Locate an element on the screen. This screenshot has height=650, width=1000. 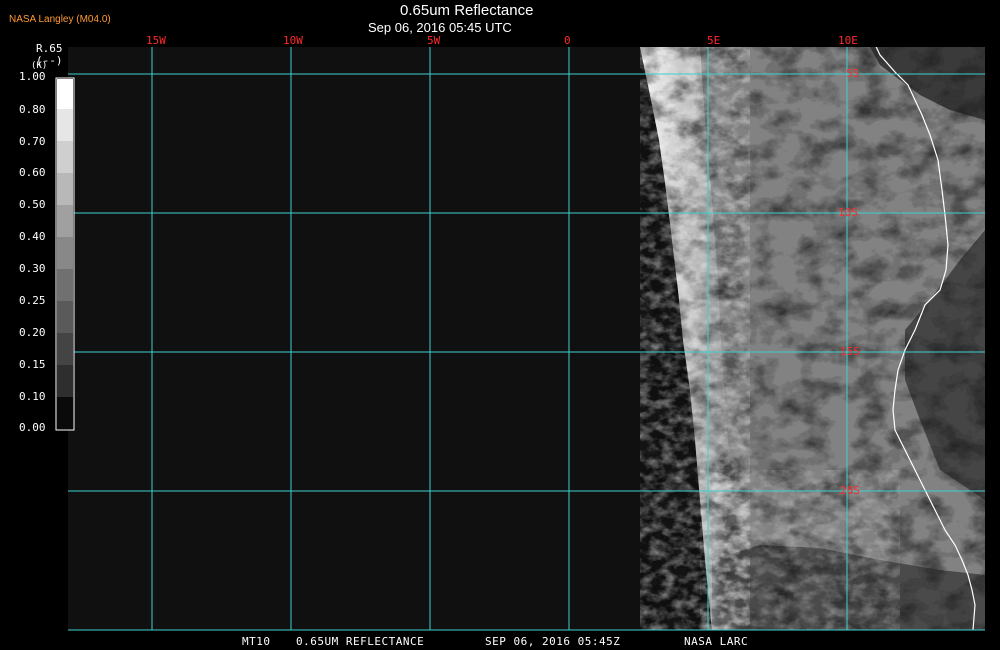
legend-tick: 0.70 is located at coordinates (32, 141).